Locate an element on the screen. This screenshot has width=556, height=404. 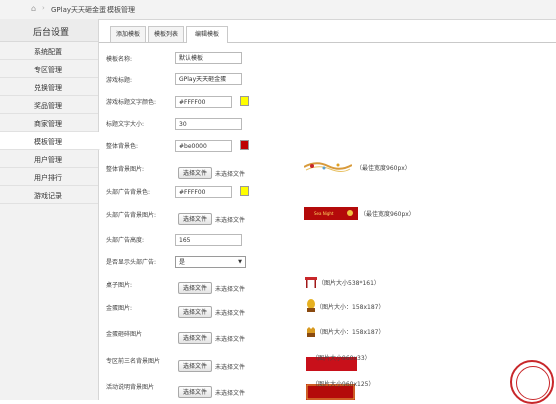
gold-egg-image-file-button: 选择文件 is located at coordinates (195, 312).